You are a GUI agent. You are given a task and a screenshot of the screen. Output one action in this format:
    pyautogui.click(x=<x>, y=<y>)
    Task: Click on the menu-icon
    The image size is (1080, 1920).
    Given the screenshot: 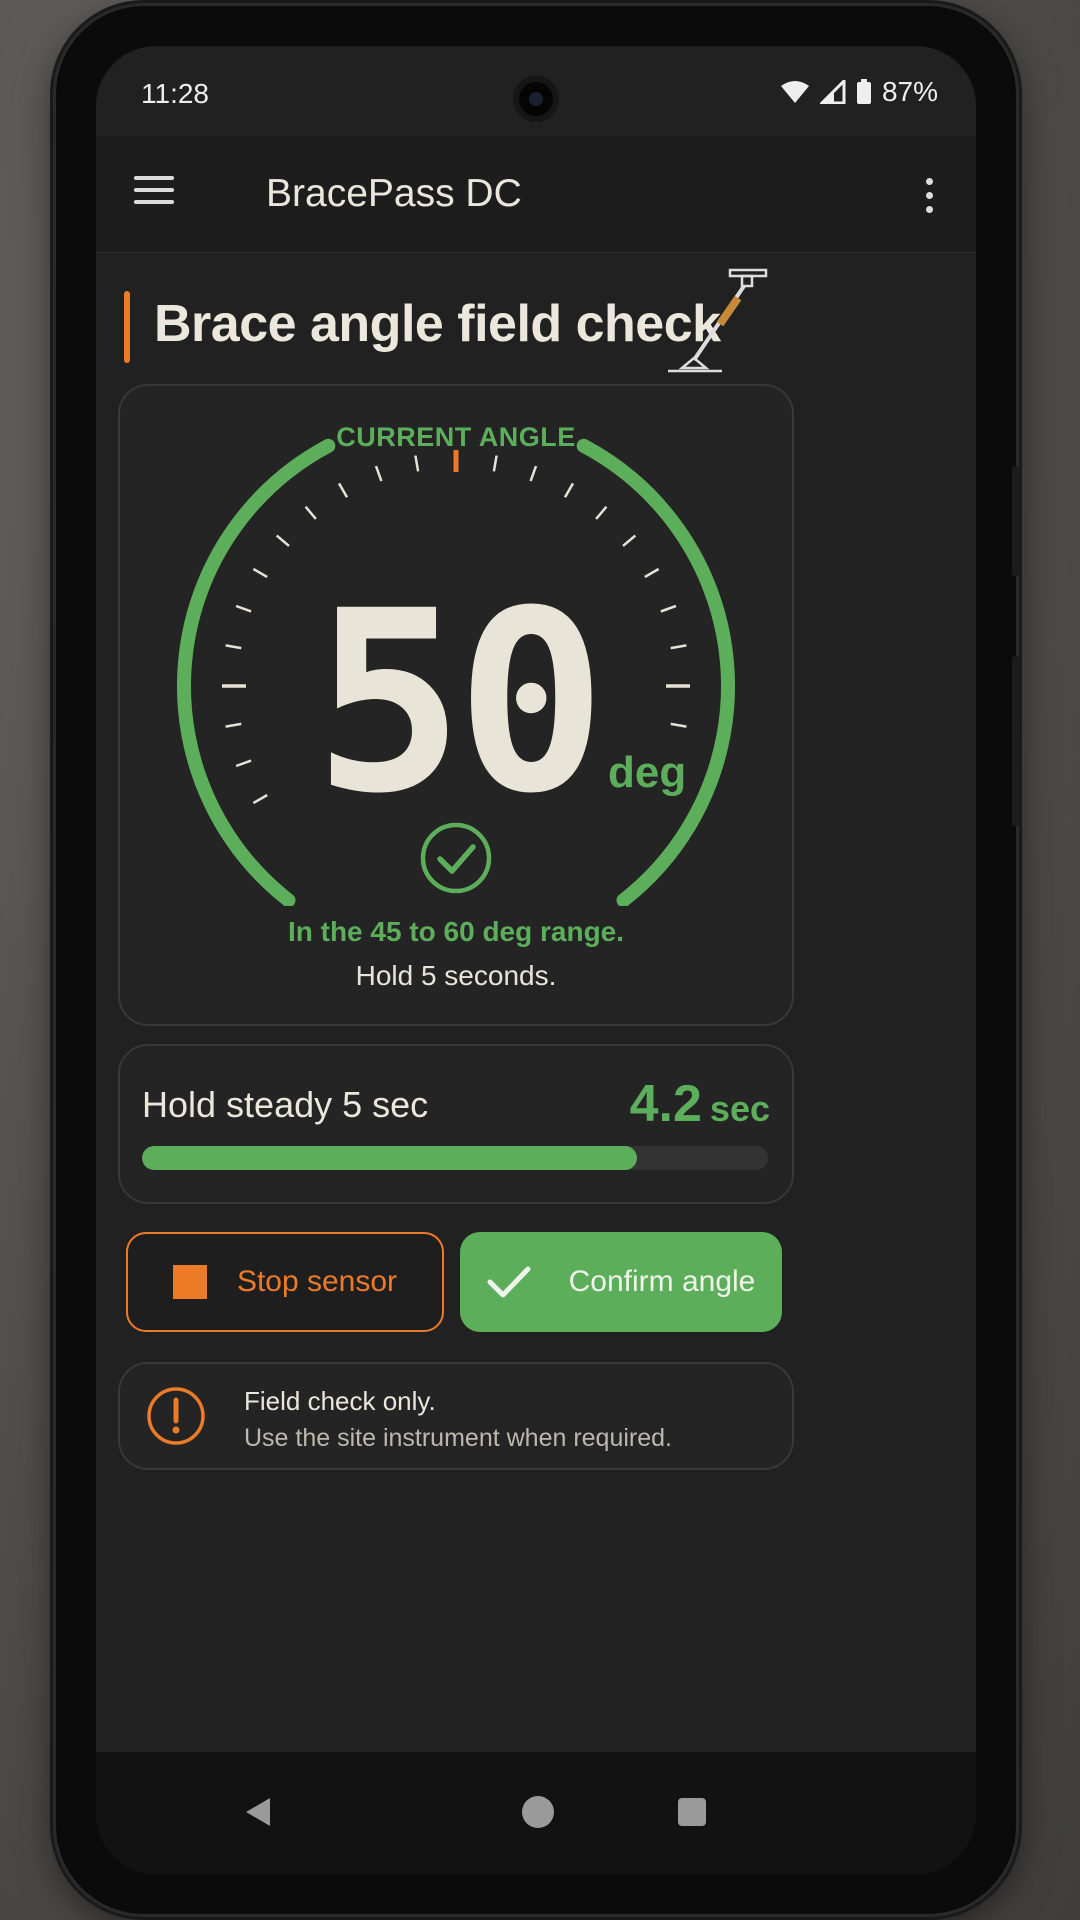 What is the action you would take?
    pyautogui.click(x=156, y=193)
    